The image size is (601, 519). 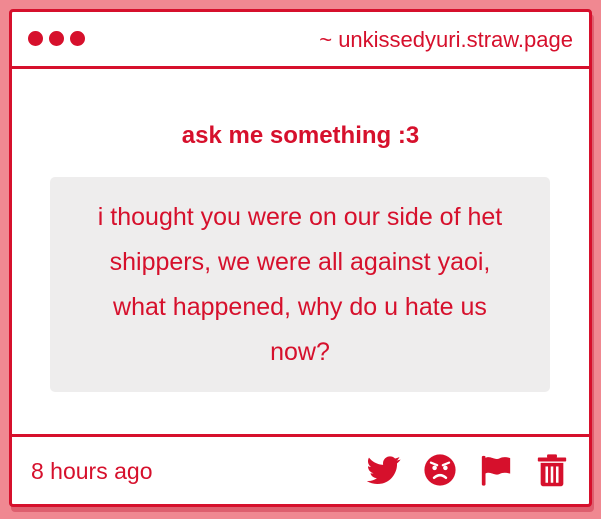 I want to click on trash-icon, so click(x=552, y=470).